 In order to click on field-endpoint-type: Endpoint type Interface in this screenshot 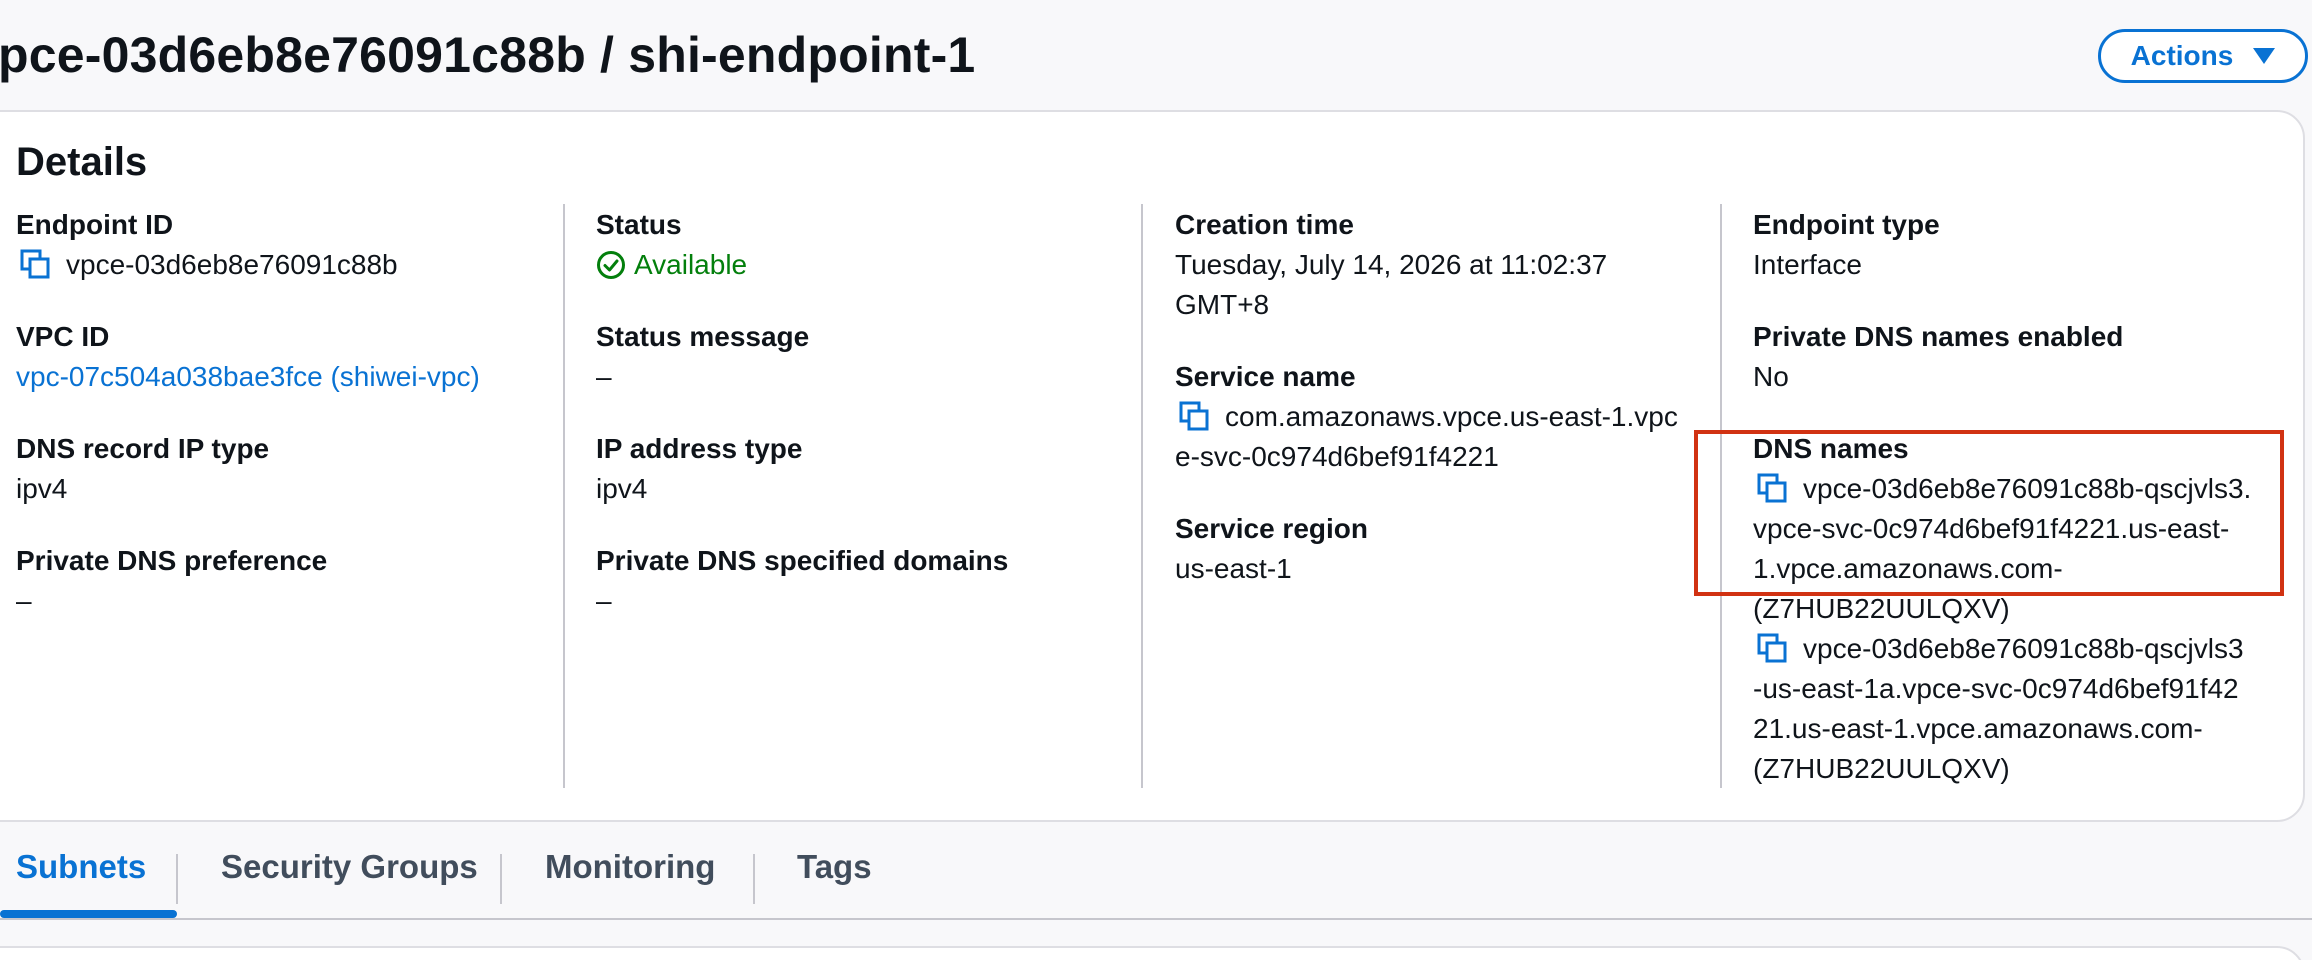, I will do `click(1846, 245)`.